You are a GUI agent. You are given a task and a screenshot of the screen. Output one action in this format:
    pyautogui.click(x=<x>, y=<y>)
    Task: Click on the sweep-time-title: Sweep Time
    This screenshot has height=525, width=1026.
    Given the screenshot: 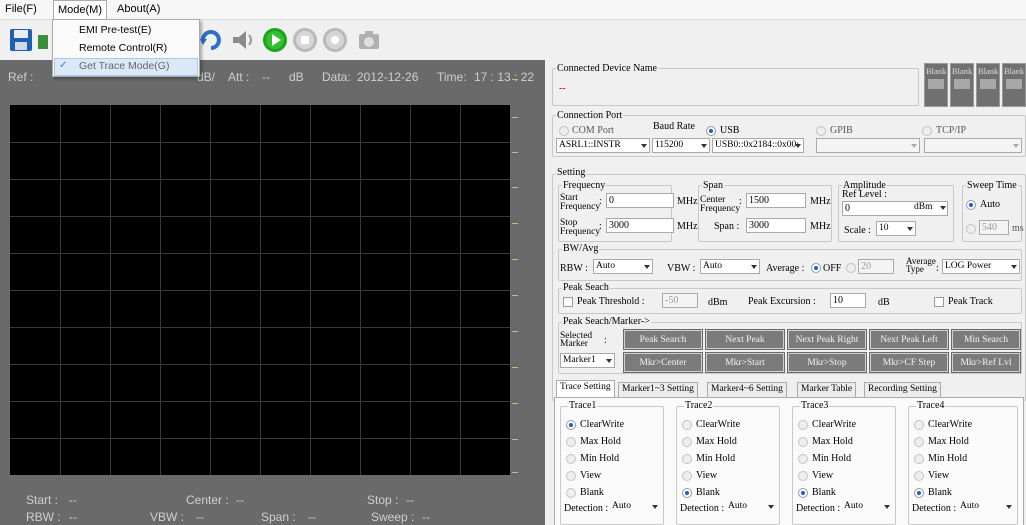 What is the action you would take?
    pyautogui.click(x=992, y=185)
    